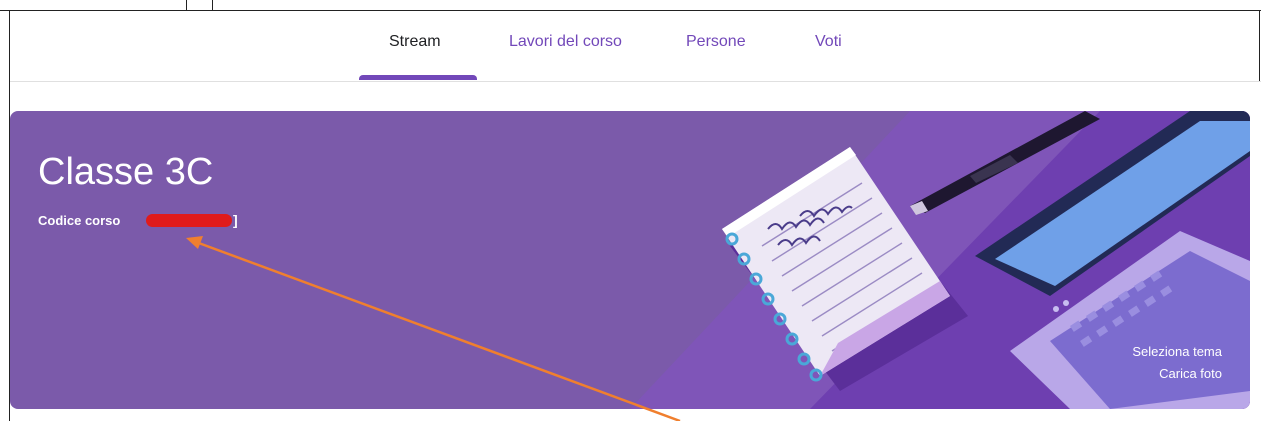 The image size is (1261, 421). Describe the element at coordinates (79, 220) in the screenshot. I see `class-code-label: Codice corso` at that location.